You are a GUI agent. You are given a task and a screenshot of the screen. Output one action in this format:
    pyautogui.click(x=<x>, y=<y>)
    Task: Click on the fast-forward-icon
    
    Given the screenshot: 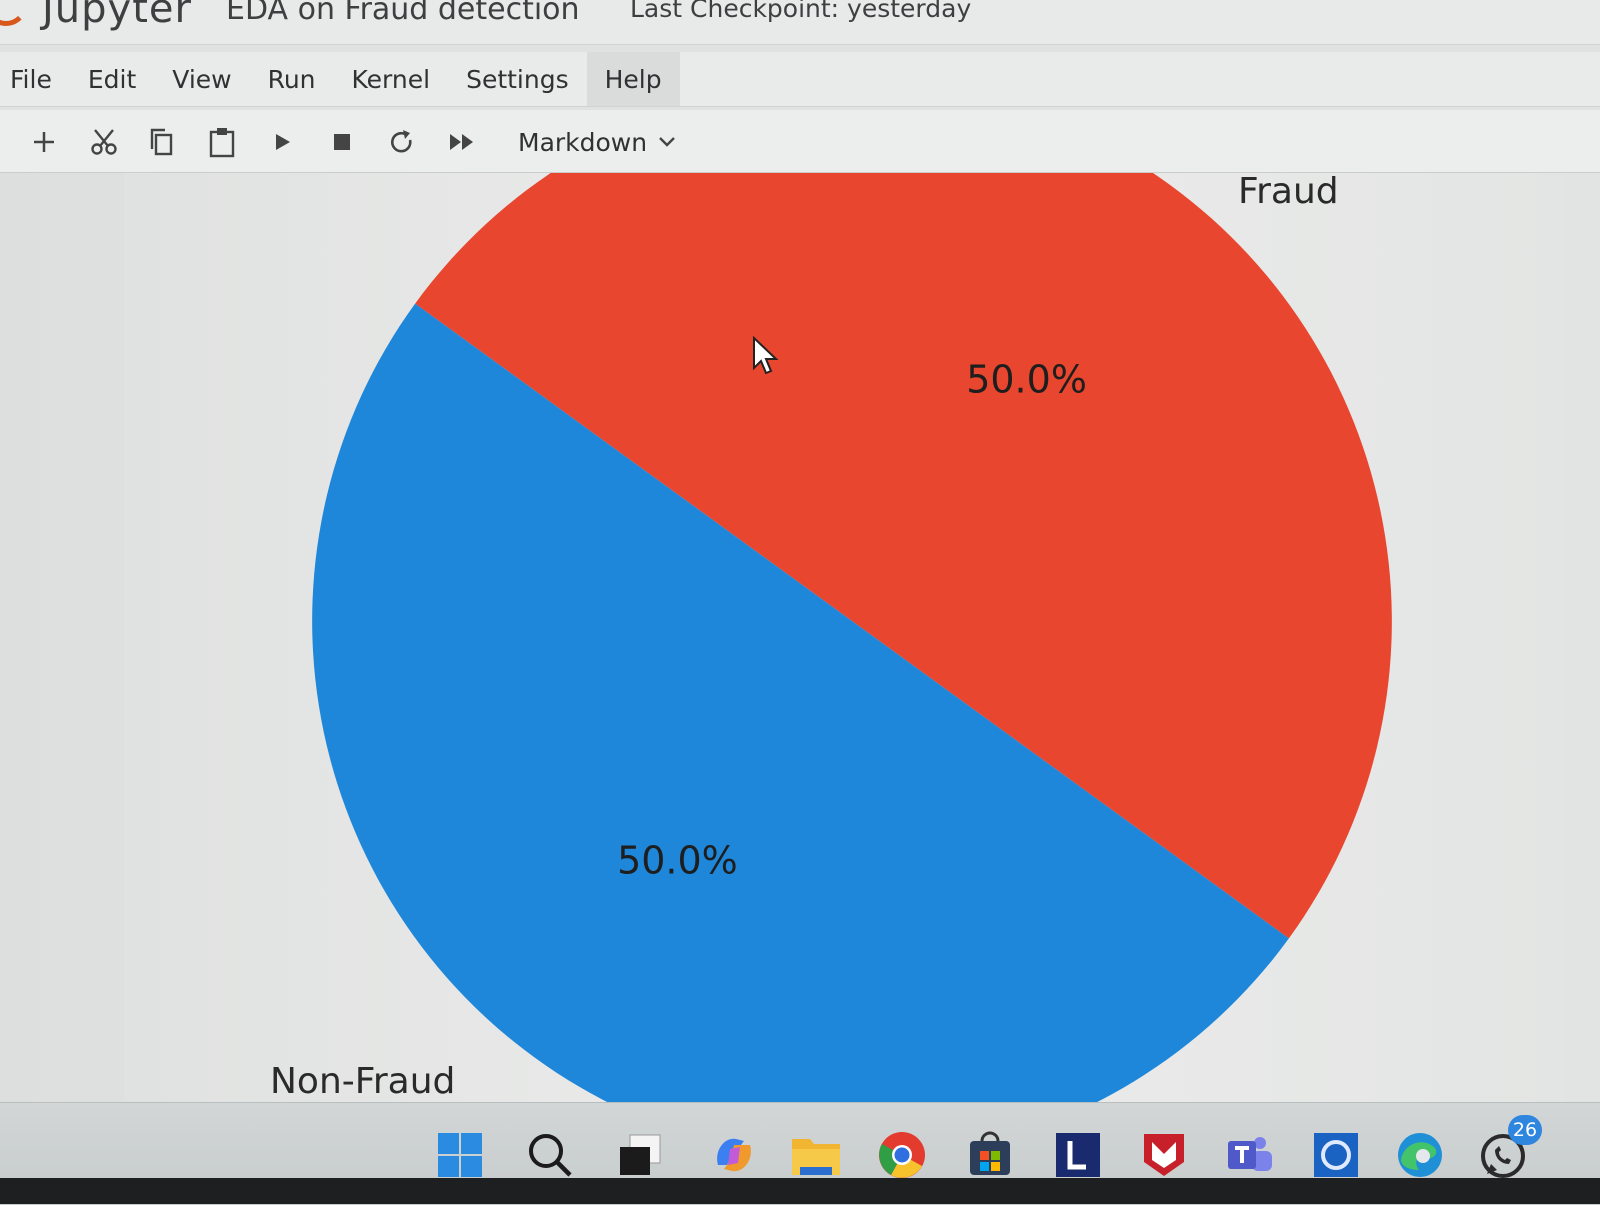 What is the action you would take?
    pyautogui.click(x=461, y=142)
    